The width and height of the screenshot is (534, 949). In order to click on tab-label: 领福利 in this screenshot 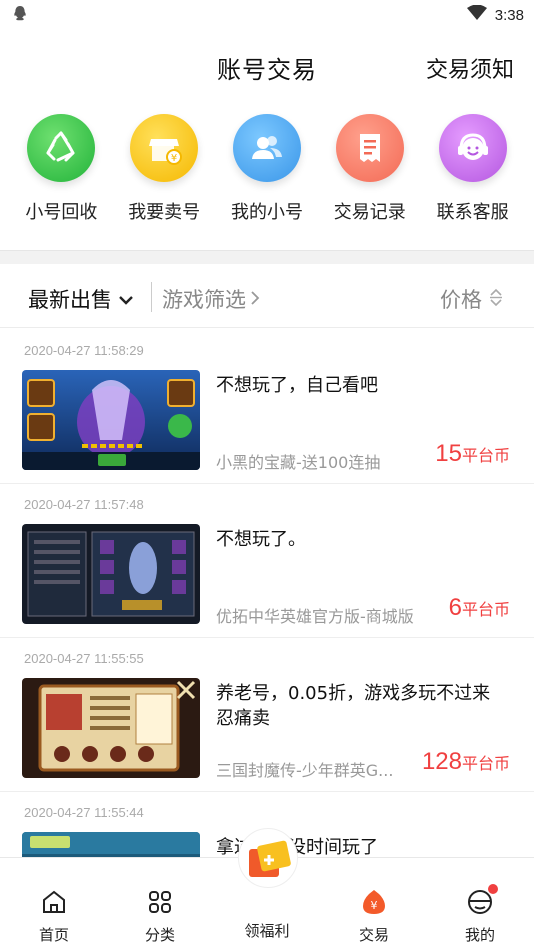, I will do `click(267, 931)`.